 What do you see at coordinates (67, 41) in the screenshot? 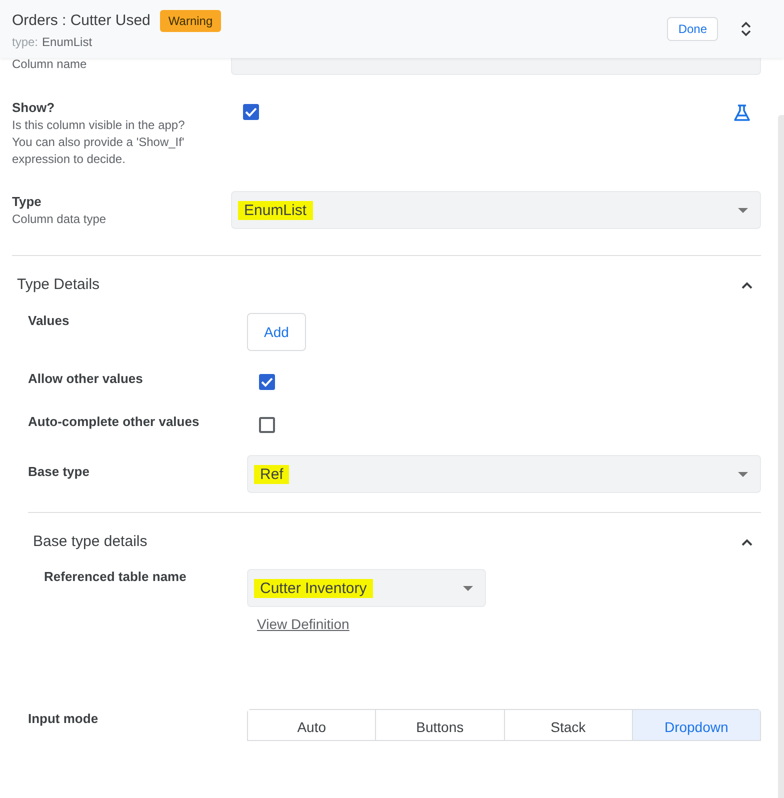
I see `type-value: EnumList` at bounding box center [67, 41].